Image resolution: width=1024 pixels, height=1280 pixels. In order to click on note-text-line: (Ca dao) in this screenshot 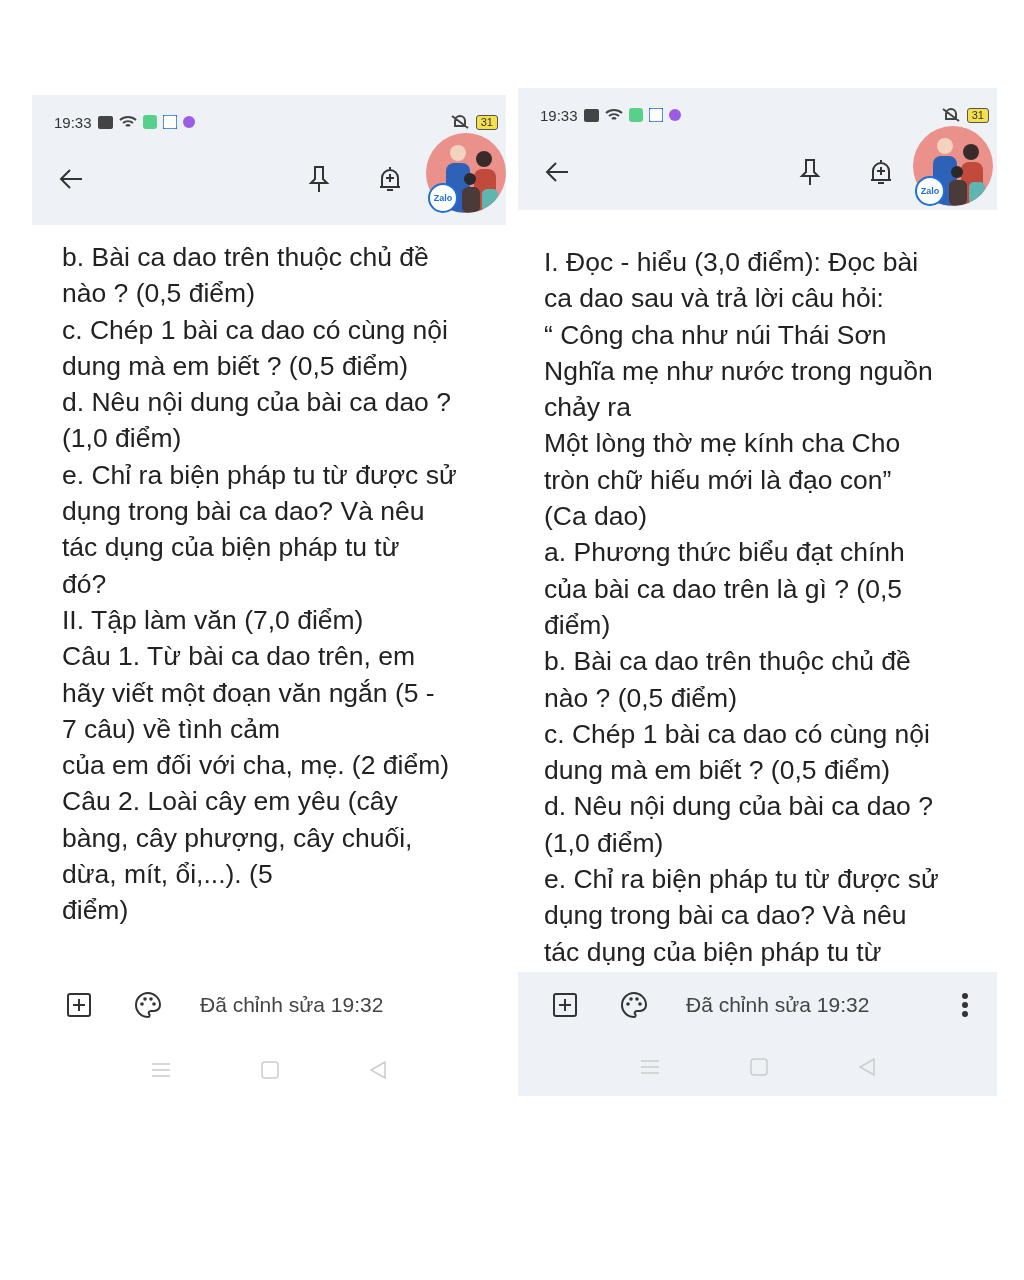, I will do `click(596, 517)`.